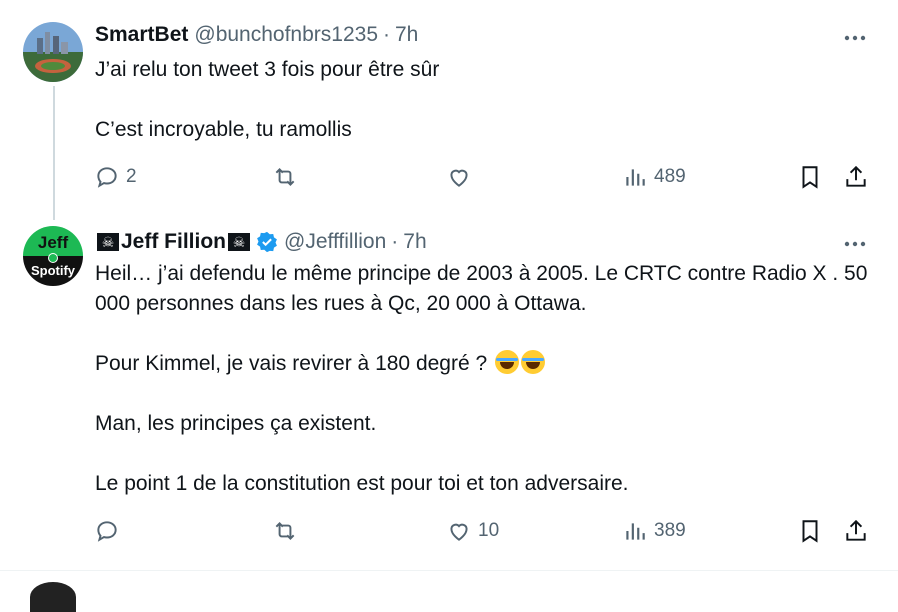  What do you see at coordinates (459, 532) in the screenshot?
I see `heart-icon` at bounding box center [459, 532].